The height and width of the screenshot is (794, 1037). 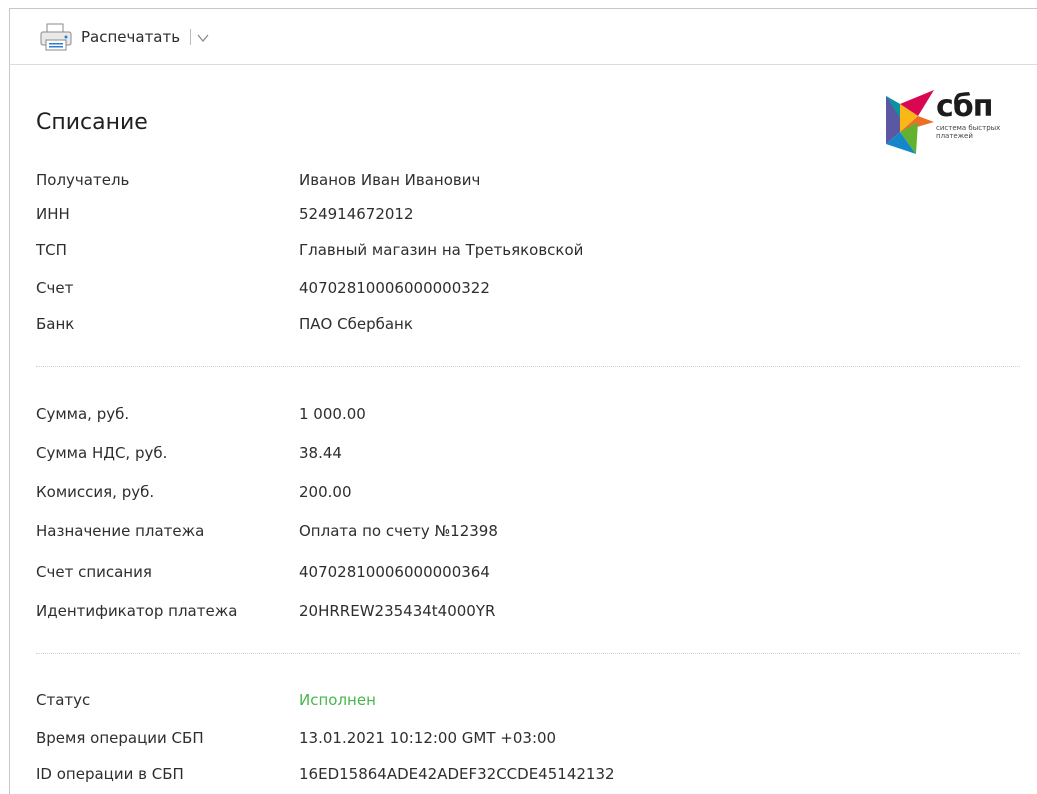 I want to click on list-item: Сумма, руб. 1 000.00, so click(x=516, y=414).